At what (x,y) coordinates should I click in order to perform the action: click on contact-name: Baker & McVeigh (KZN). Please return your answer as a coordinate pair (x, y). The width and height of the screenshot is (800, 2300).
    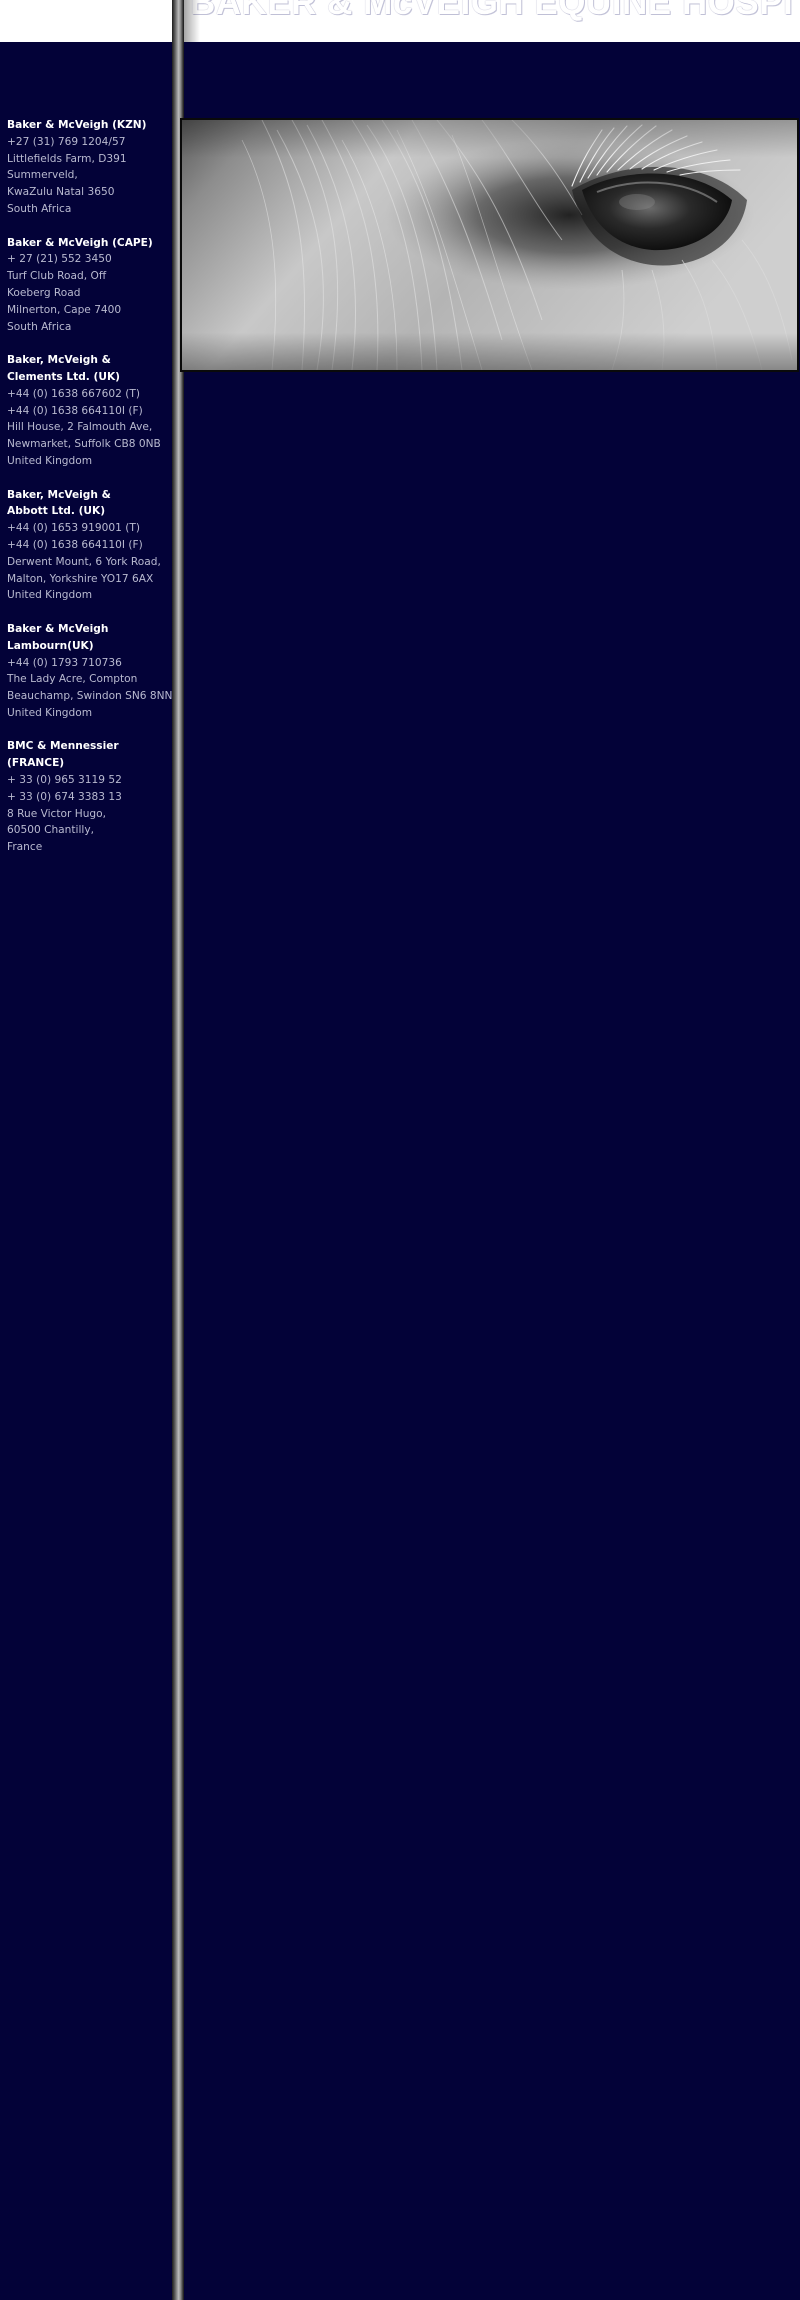
    Looking at the image, I should click on (77, 125).